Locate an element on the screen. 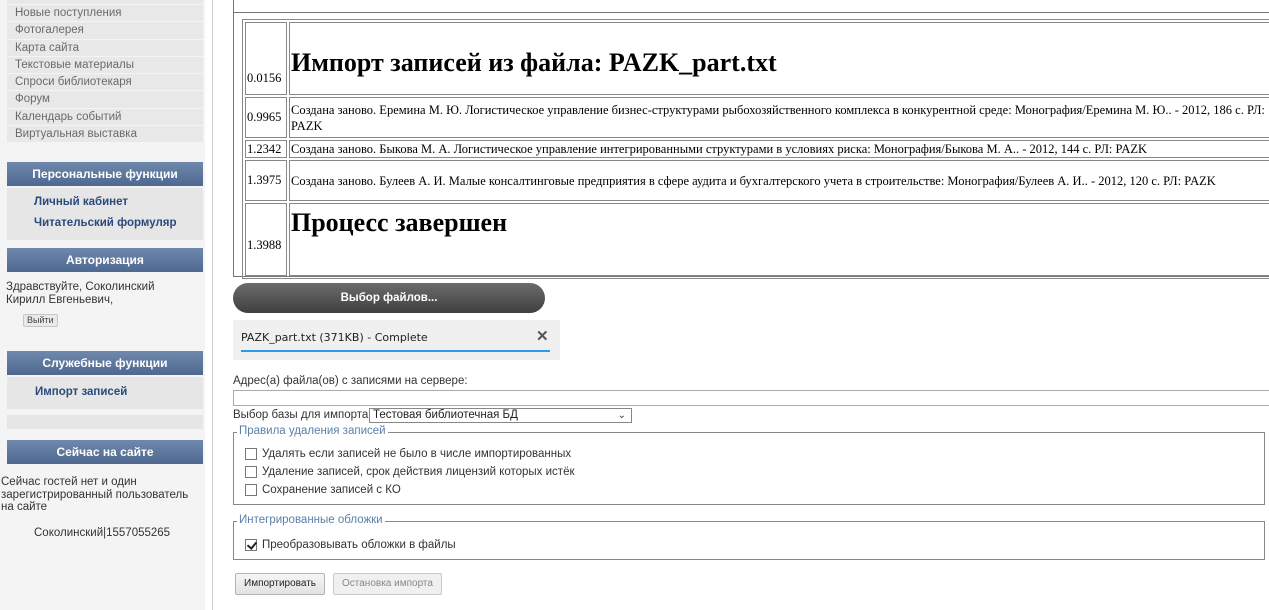  table-row: 1.3988 Процесс завершен is located at coordinates (757, 239).